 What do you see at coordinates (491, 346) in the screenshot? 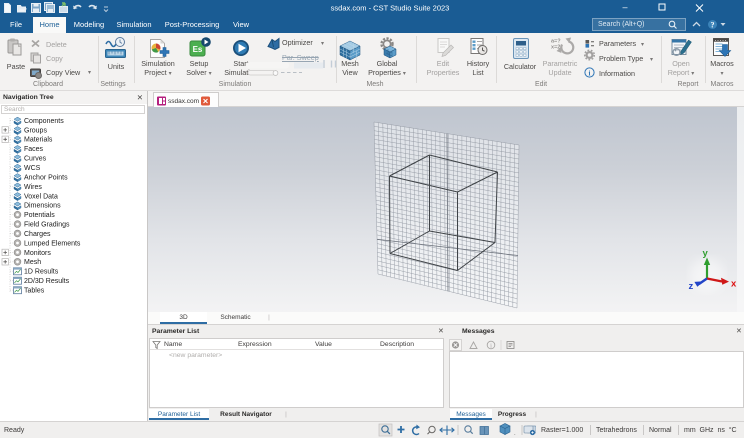
I see `svg-text: i` at bounding box center [491, 346].